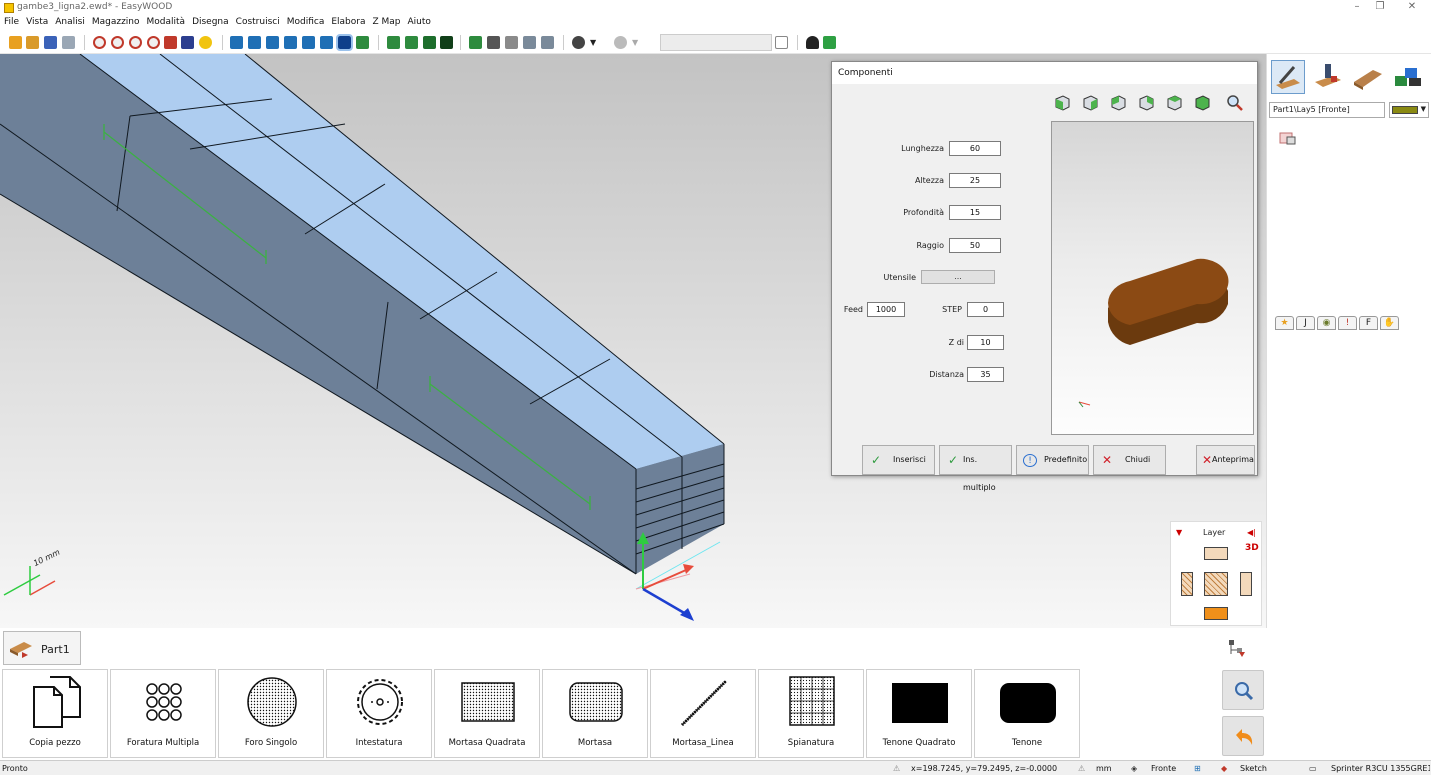  Describe the element at coordinates (117, 42) in the screenshot. I see `zoom-in-icon` at that location.